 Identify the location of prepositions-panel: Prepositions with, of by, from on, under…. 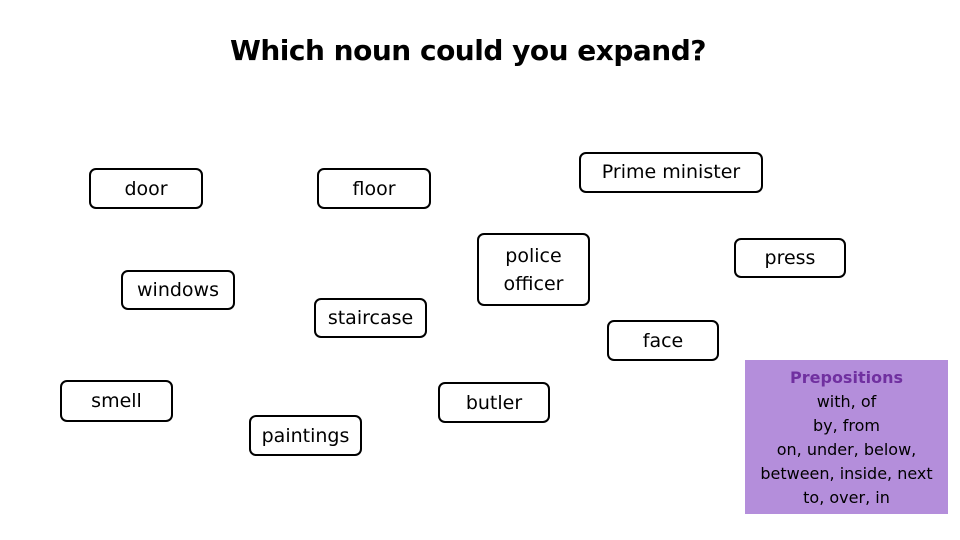
(846, 437).